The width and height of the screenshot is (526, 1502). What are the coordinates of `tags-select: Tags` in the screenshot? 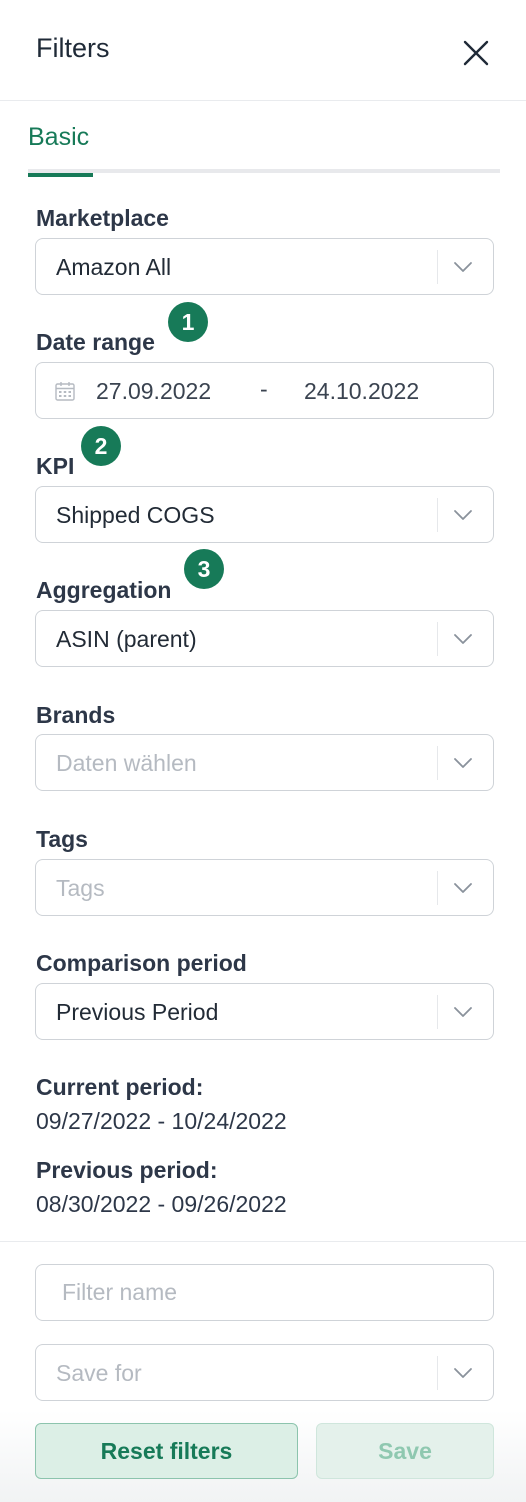 It's located at (264, 887).